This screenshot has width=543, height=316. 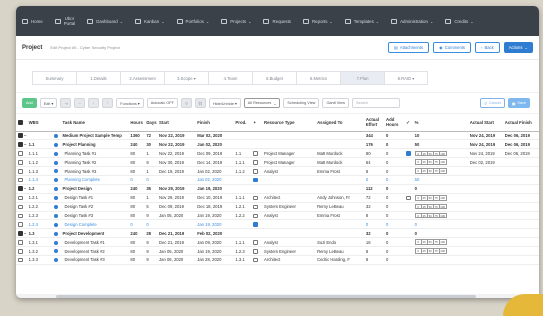 What do you see at coordinates (485, 123) in the screenshot?
I see `col-actual-start: Actual Start` at bounding box center [485, 123].